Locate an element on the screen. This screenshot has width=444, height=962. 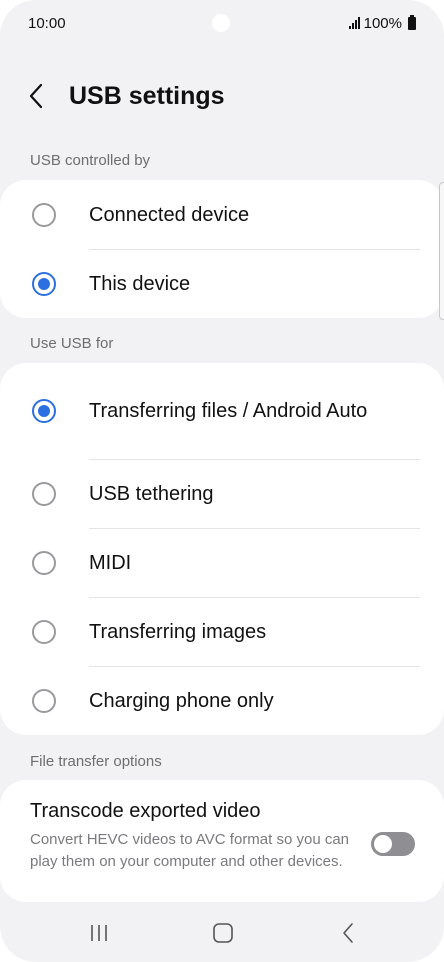
option-label: MIDI is located at coordinates (110, 562).